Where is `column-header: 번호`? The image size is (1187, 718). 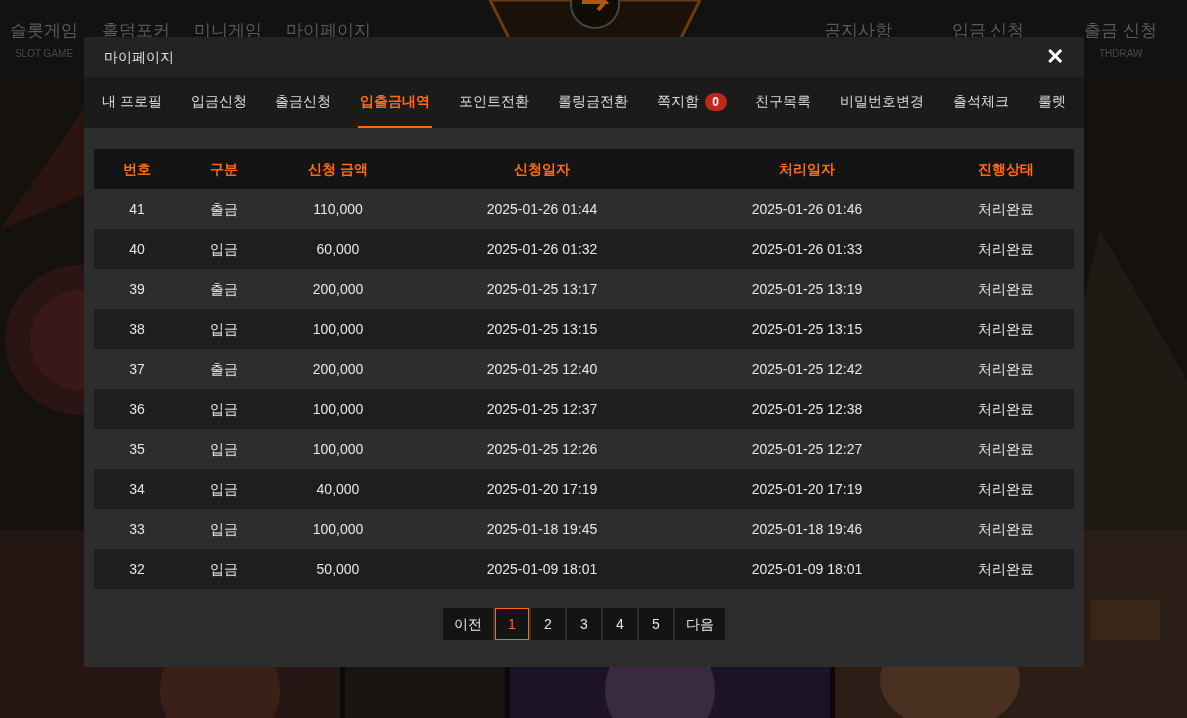
column-header: 번호 is located at coordinates (137, 169).